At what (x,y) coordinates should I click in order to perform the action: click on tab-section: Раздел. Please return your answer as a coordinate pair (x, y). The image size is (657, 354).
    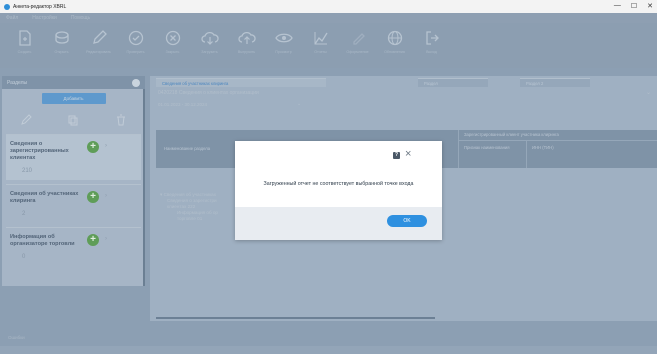
    Looking at the image, I should click on (453, 82).